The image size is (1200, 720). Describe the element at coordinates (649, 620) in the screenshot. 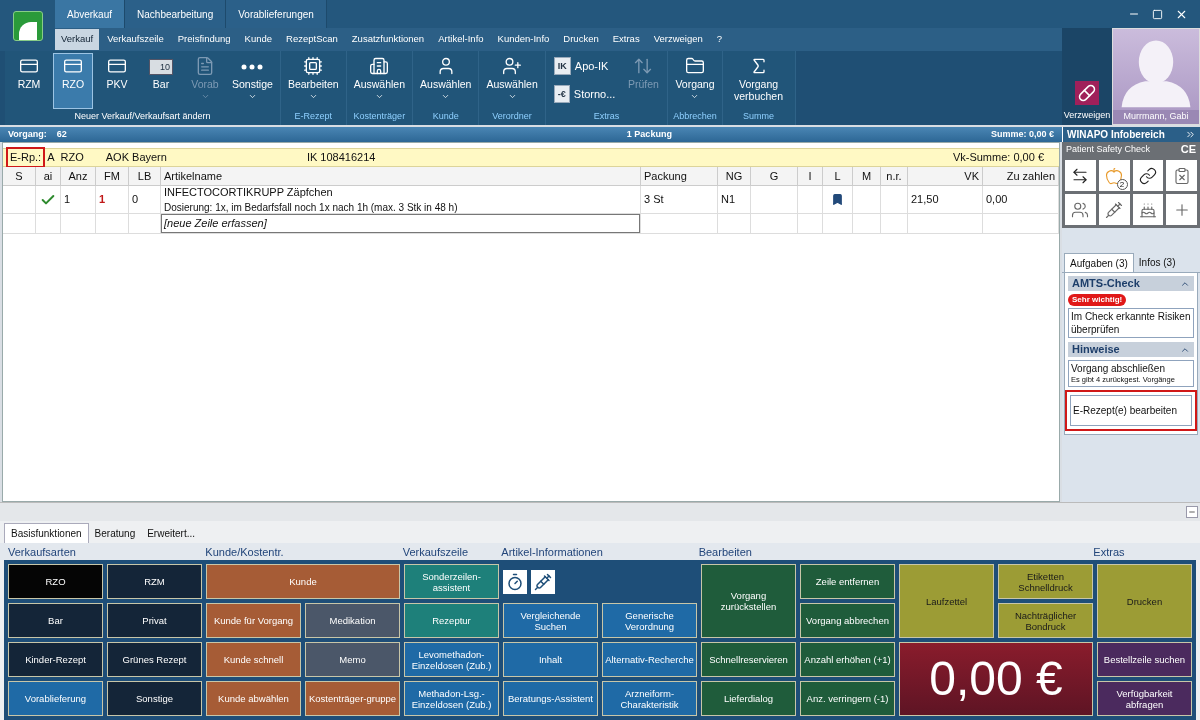

I see `function-button: Generische Verordnung` at that location.